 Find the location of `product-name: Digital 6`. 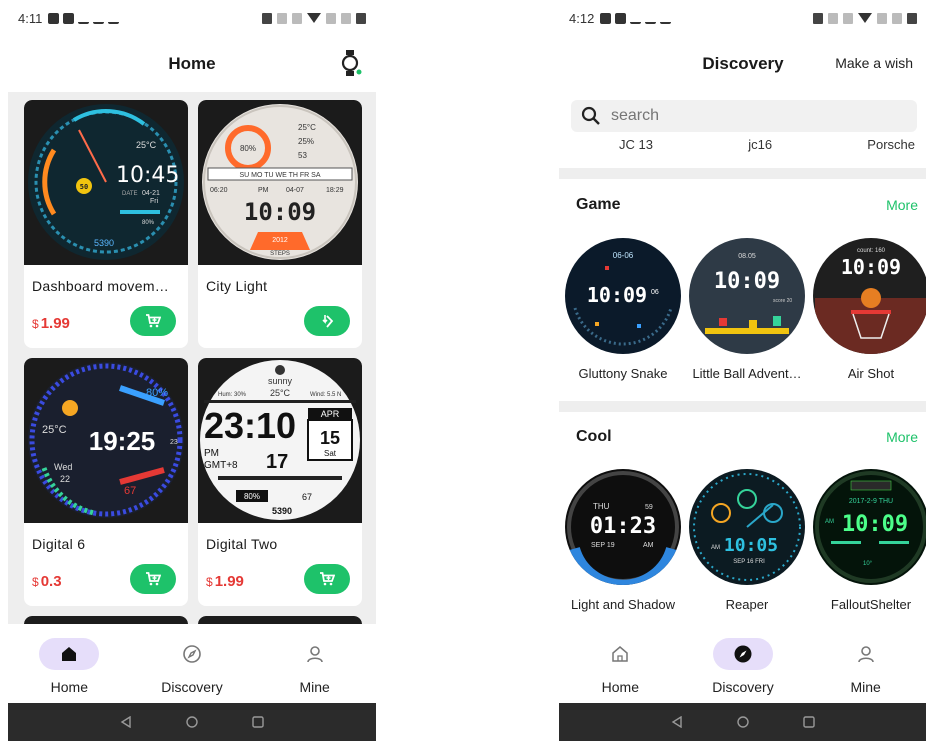

product-name: Digital 6 is located at coordinates (59, 544).